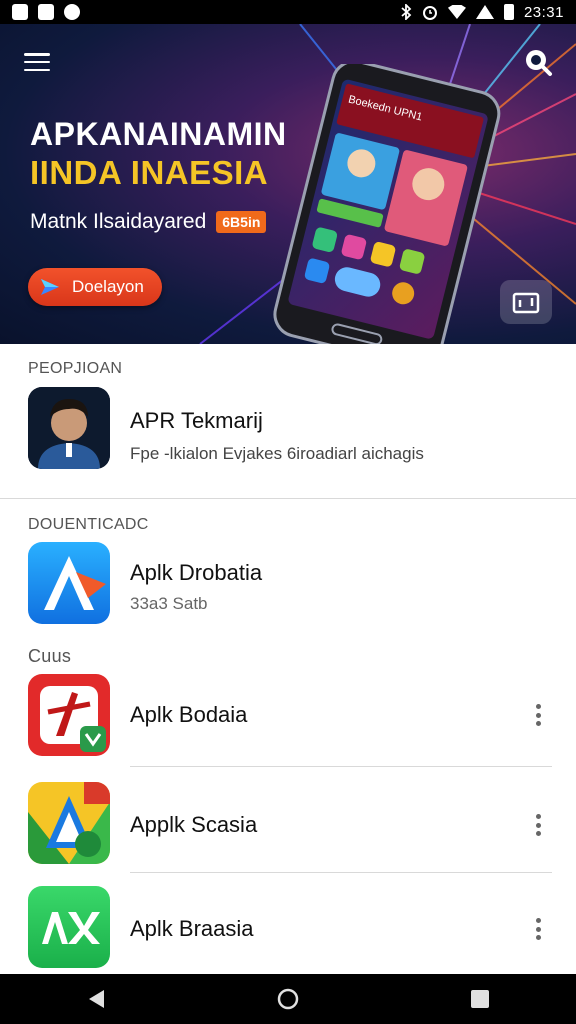 The height and width of the screenshot is (1024, 576). What do you see at coordinates (189, 714) in the screenshot?
I see `app-title: Aplk Bodaia` at bounding box center [189, 714].